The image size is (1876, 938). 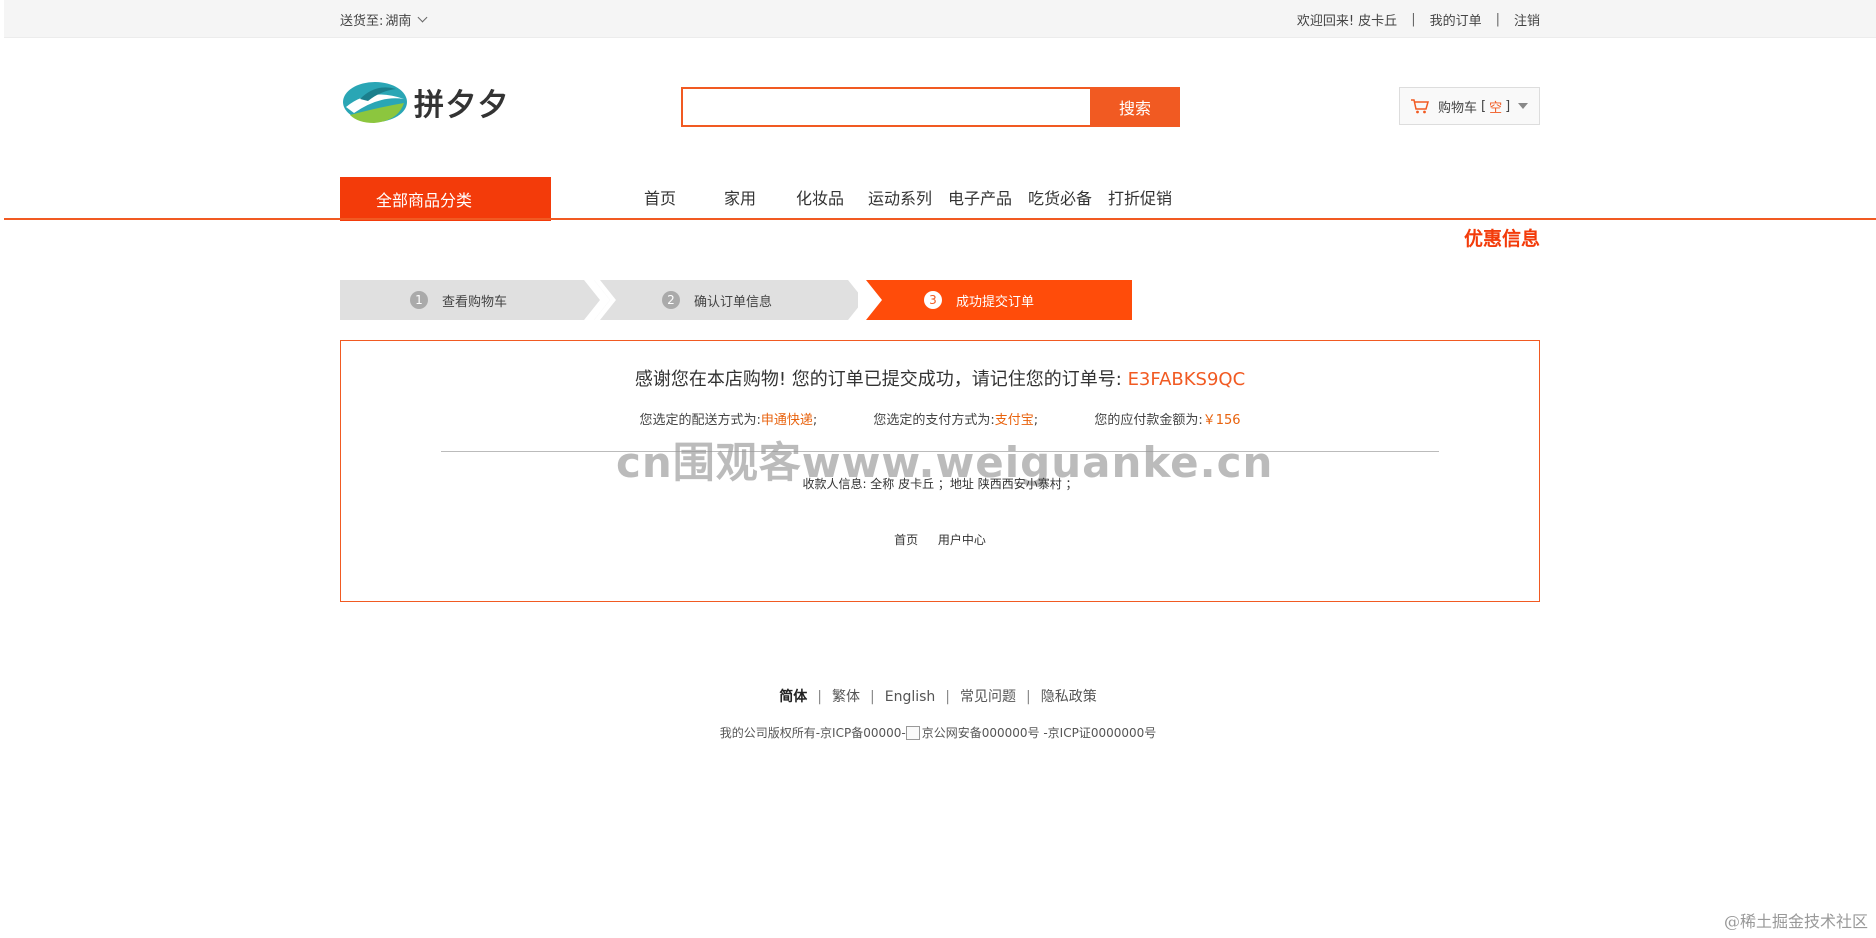 What do you see at coordinates (1420, 106) in the screenshot?
I see `cart-icon` at bounding box center [1420, 106].